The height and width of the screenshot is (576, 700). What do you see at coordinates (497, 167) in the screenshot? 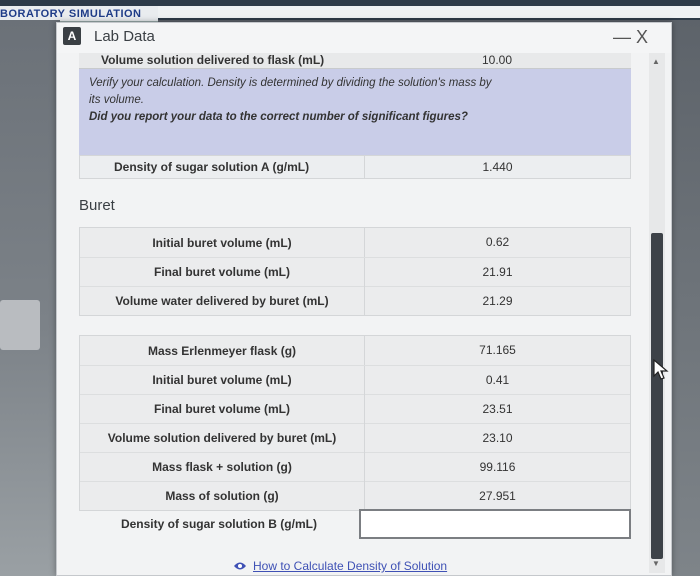
I see `density-a-value: 1.440` at bounding box center [497, 167].